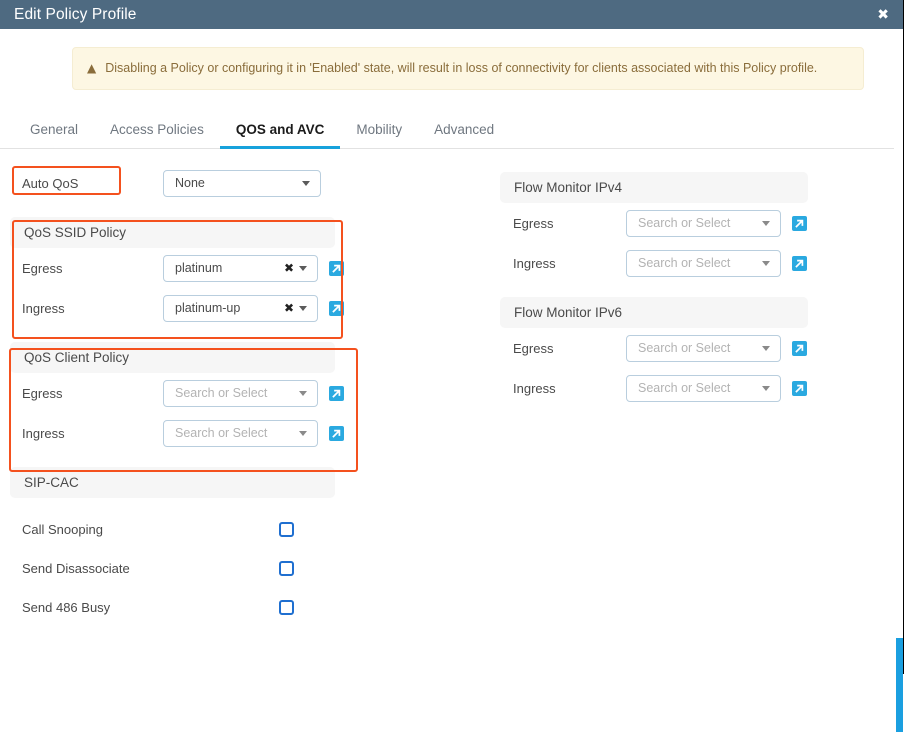 Image resolution: width=904 pixels, height=732 pixels. What do you see at coordinates (75, 232) in the screenshot?
I see `qos-ssid-policy-title: QoS SSID Policy` at bounding box center [75, 232].